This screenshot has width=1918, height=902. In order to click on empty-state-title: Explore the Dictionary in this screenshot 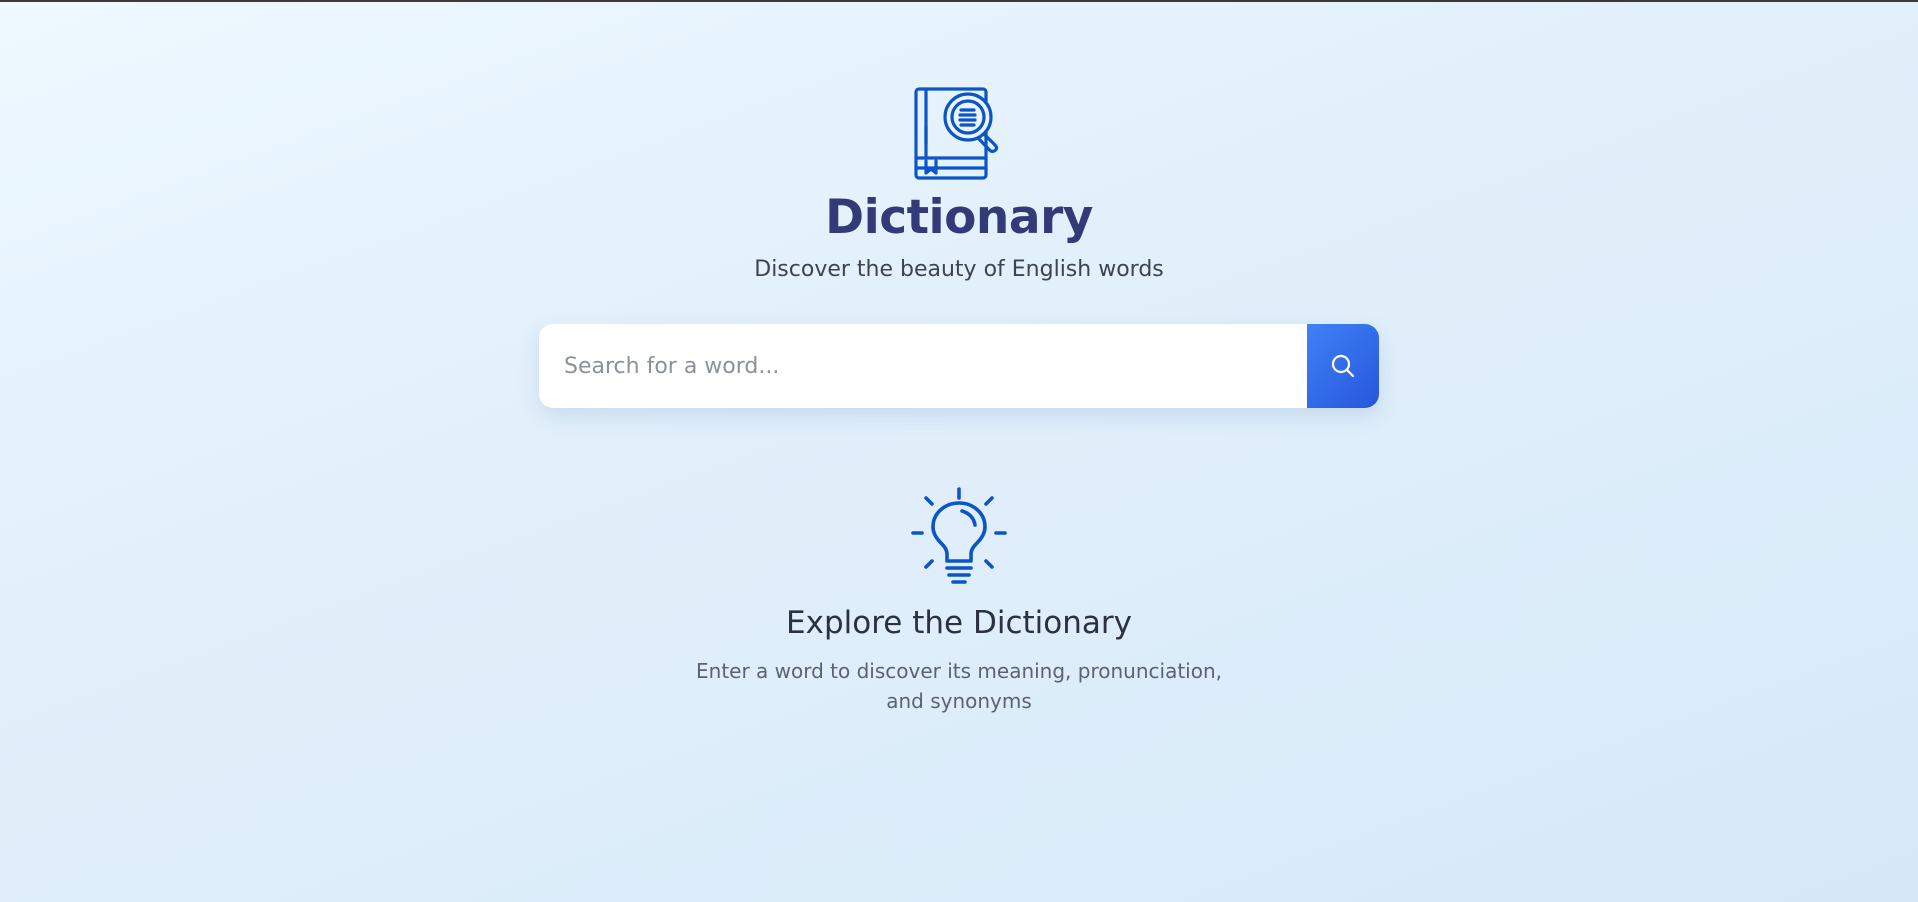, I will do `click(959, 623)`.